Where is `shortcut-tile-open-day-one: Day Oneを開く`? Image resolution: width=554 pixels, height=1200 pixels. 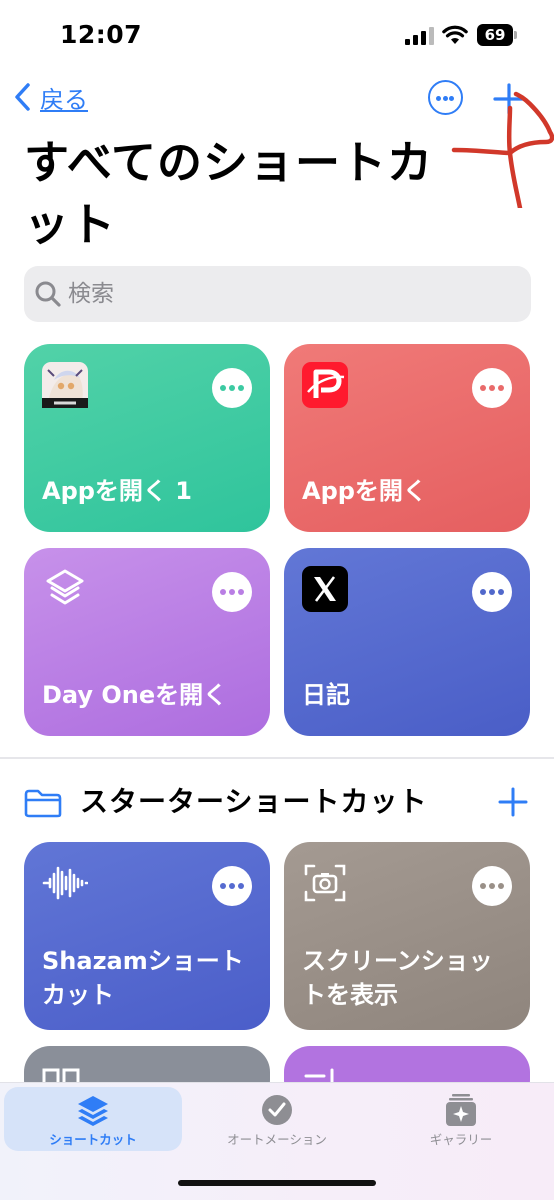
shortcut-tile-open-day-one: Day Oneを開く is located at coordinates (147, 642).